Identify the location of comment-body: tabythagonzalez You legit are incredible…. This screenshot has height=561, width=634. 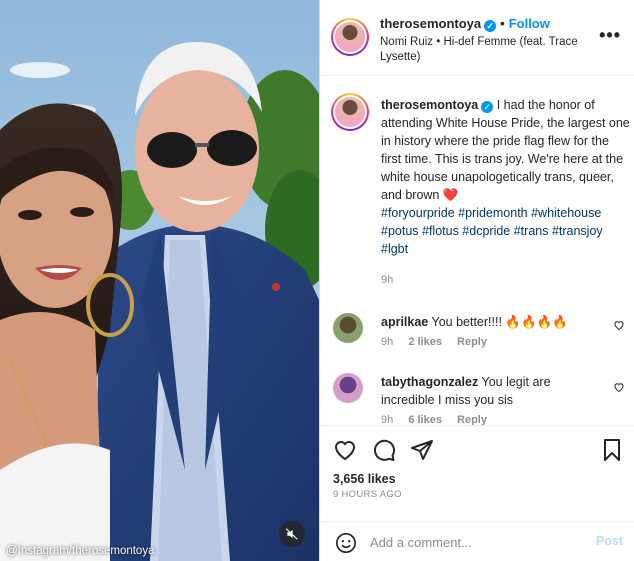
(491, 391).